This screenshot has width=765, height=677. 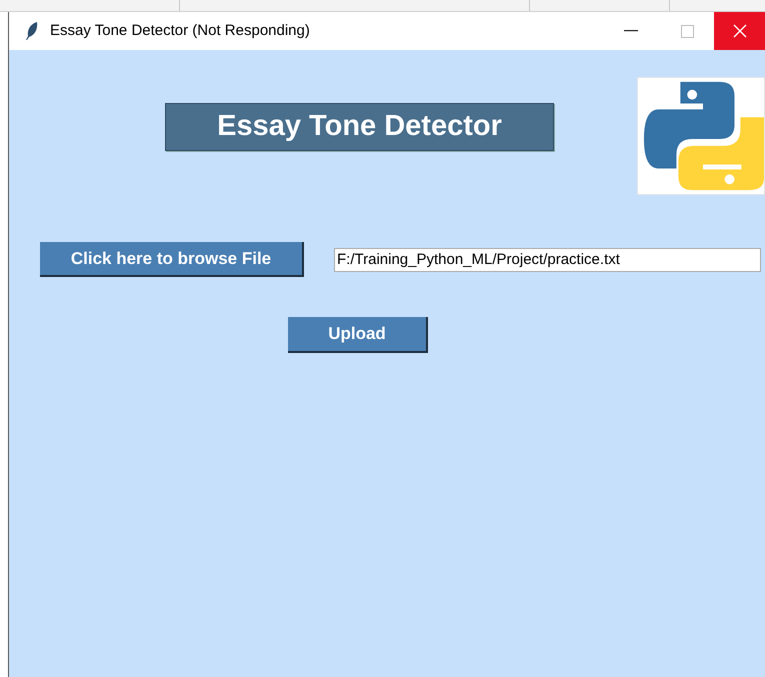 I want to click on close-icon, so click(x=739, y=31).